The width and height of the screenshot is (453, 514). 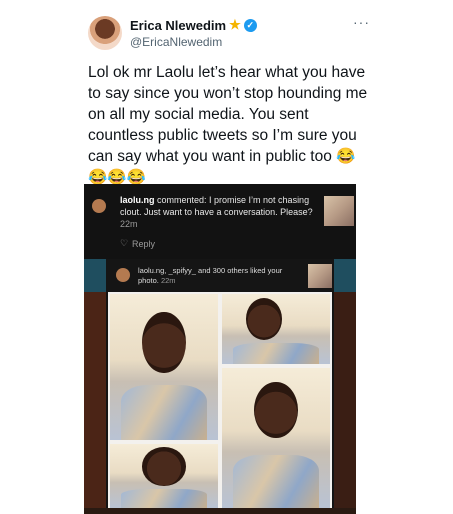 I want to click on comment-post-thumbnail, so click(x=339, y=211).